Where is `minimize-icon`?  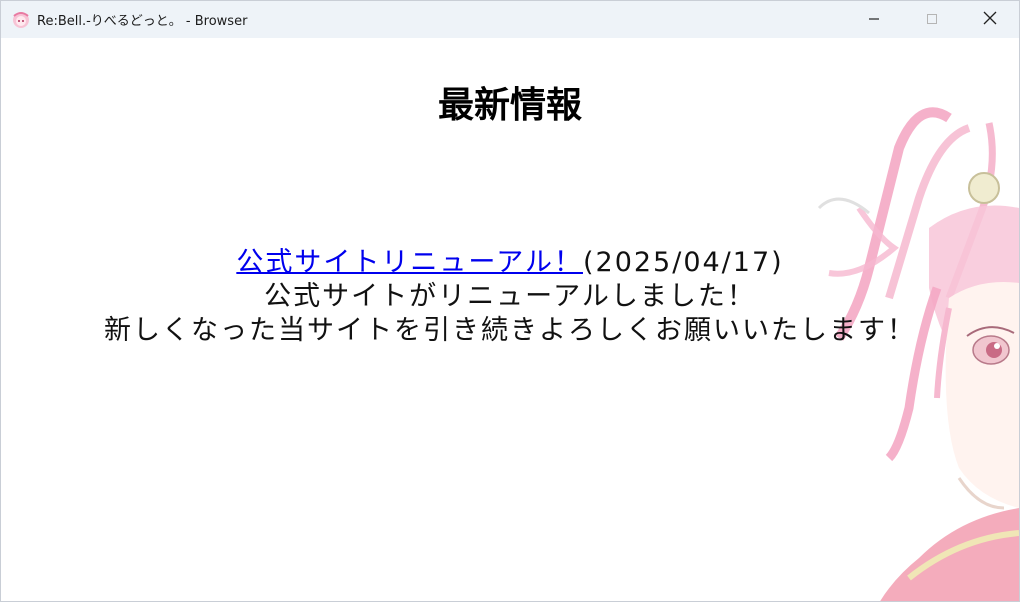
minimize-icon is located at coordinates (874, 19).